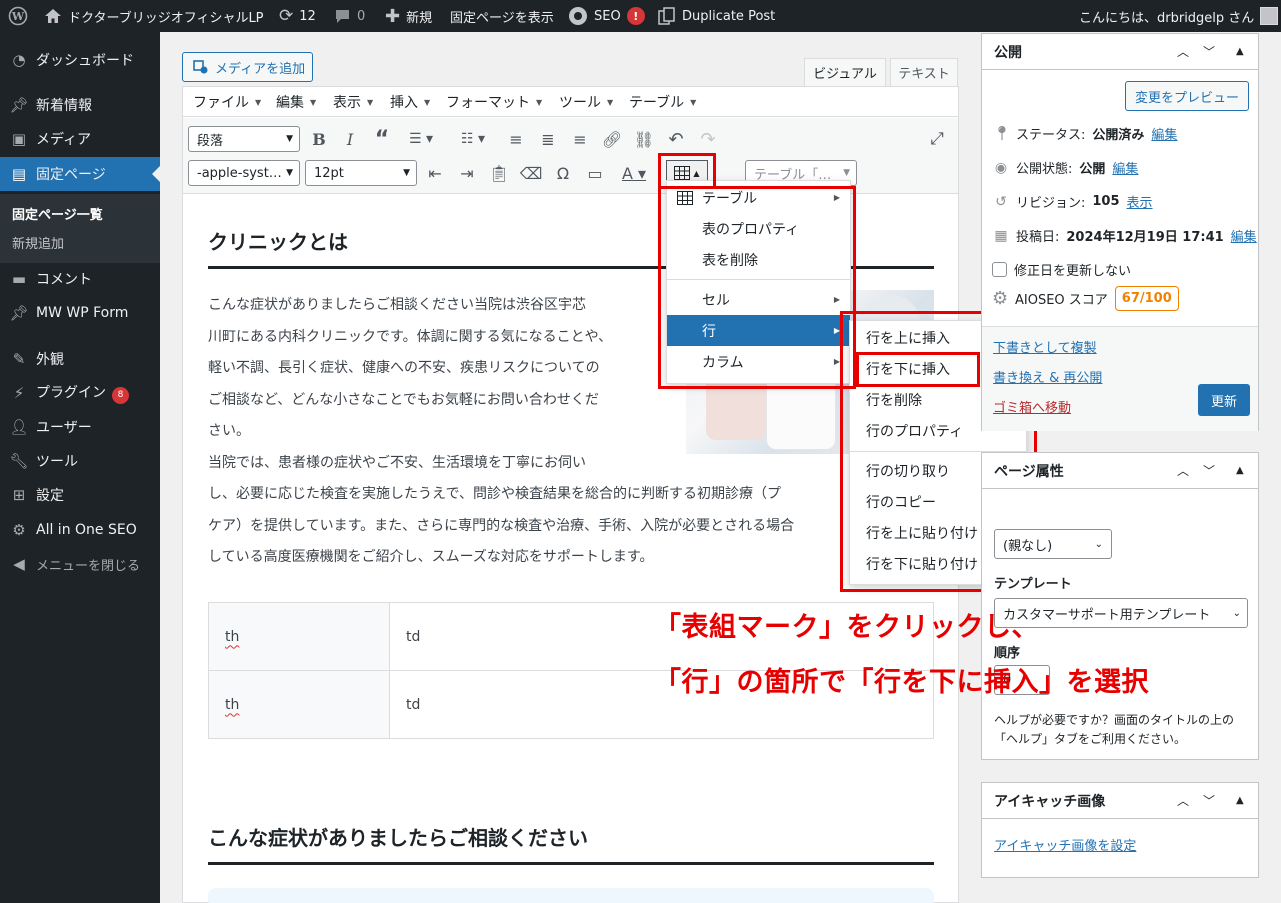 The width and height of the screenshot is (1281, 903). Describe the element at coordinates (382, 139) in the screenshot. I see `blockquote-icon: “` at that location.